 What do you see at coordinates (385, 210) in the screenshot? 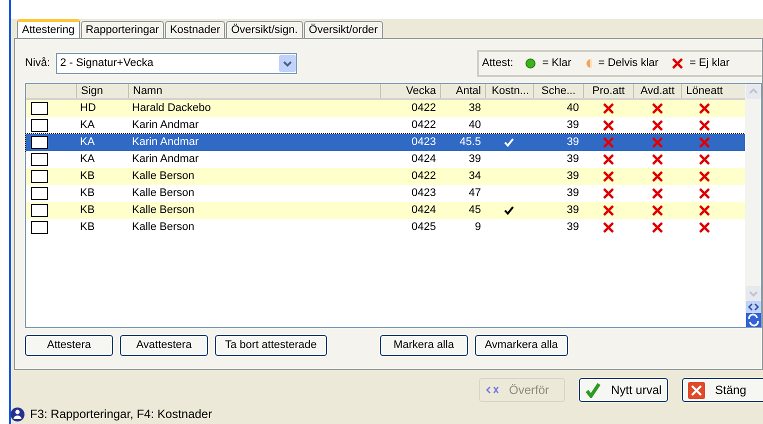
I see `table-row: KB Kalle Berson 0424 45 39` at bounding box center [385, 210].